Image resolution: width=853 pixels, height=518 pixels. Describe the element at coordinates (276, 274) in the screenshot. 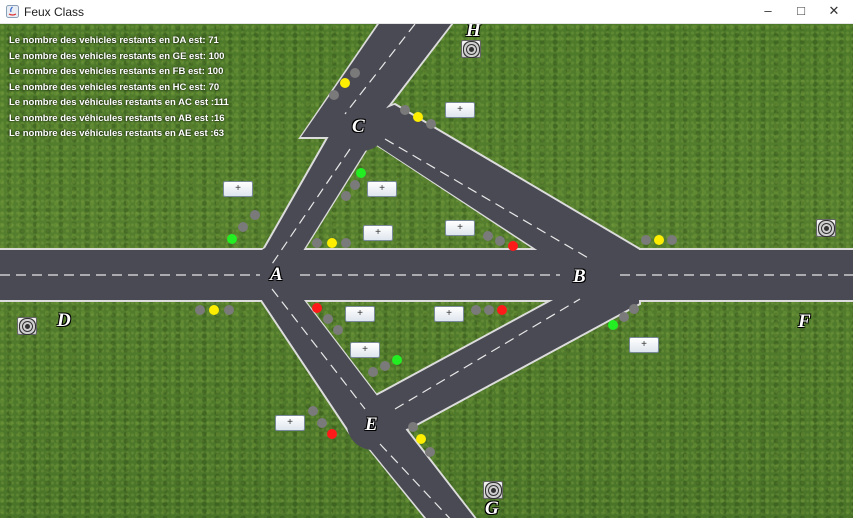

I see `node-label-A: A` at that location.